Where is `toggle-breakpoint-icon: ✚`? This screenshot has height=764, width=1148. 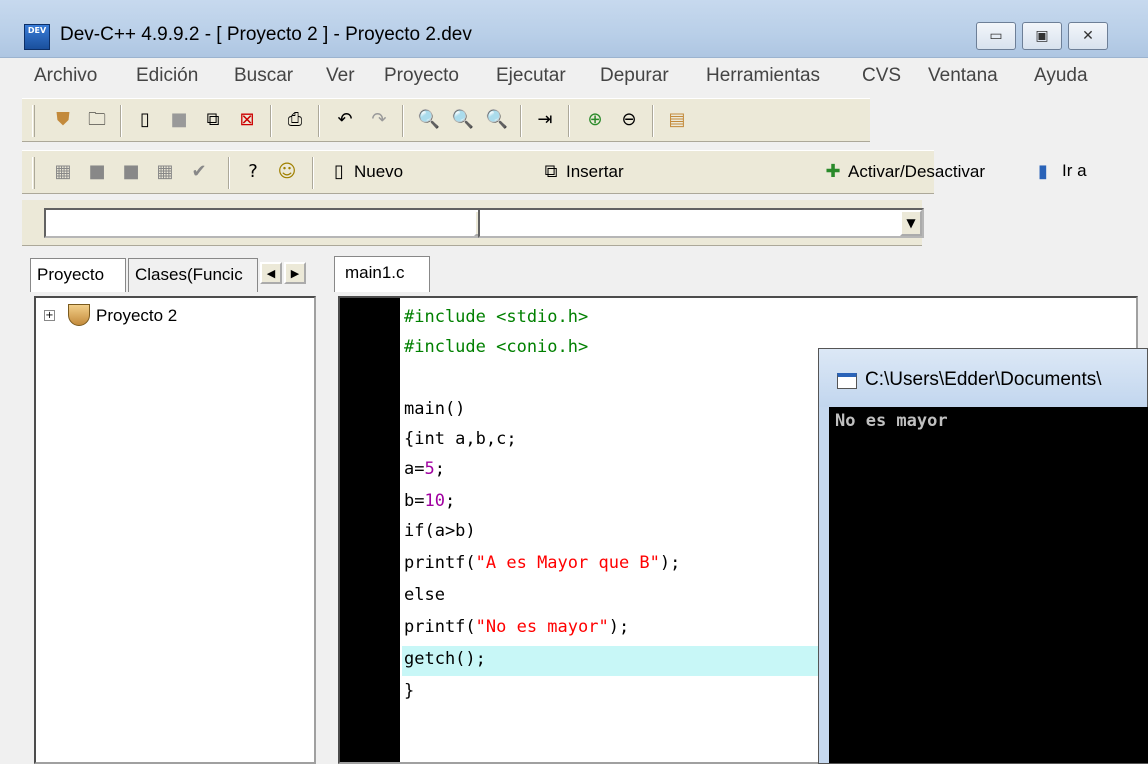
toggle-breakpoint-icon: ✚ is located at coordinates (833, 172).